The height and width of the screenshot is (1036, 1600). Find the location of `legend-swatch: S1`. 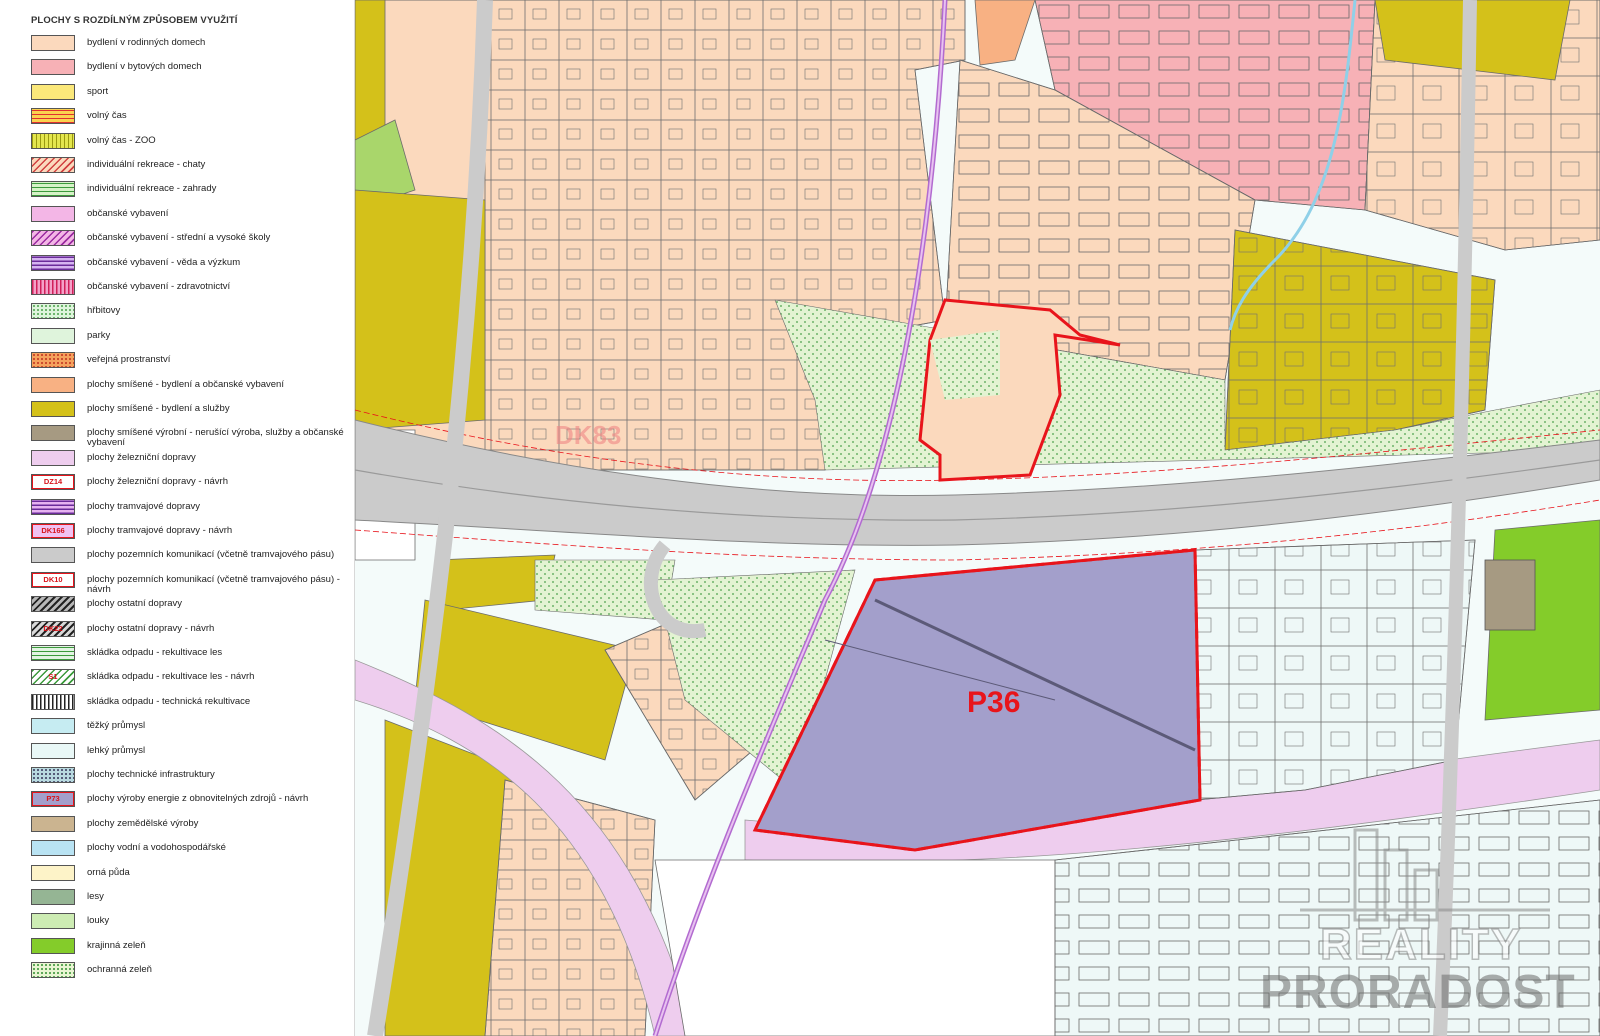

legend-swatch: S1 is located at coordinates (53, 677).